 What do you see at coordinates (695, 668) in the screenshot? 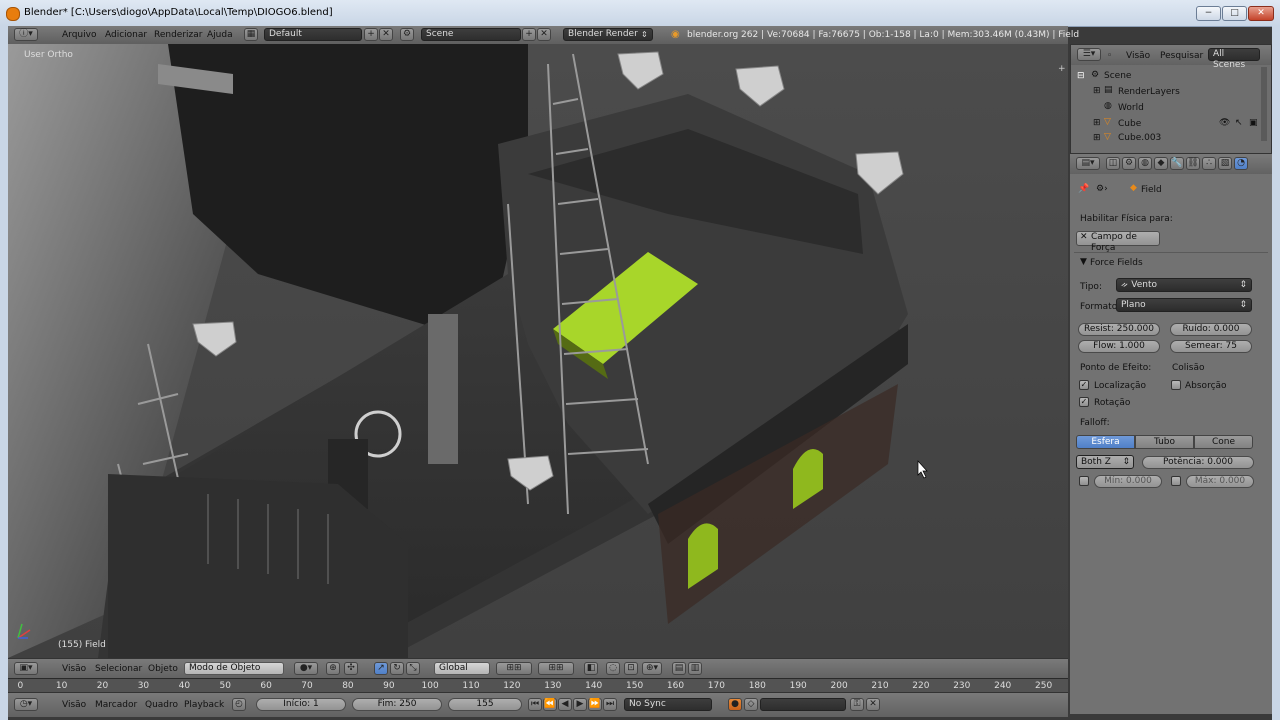
I see `render-anim-icon: ▥` at bounding box center [695, 668].